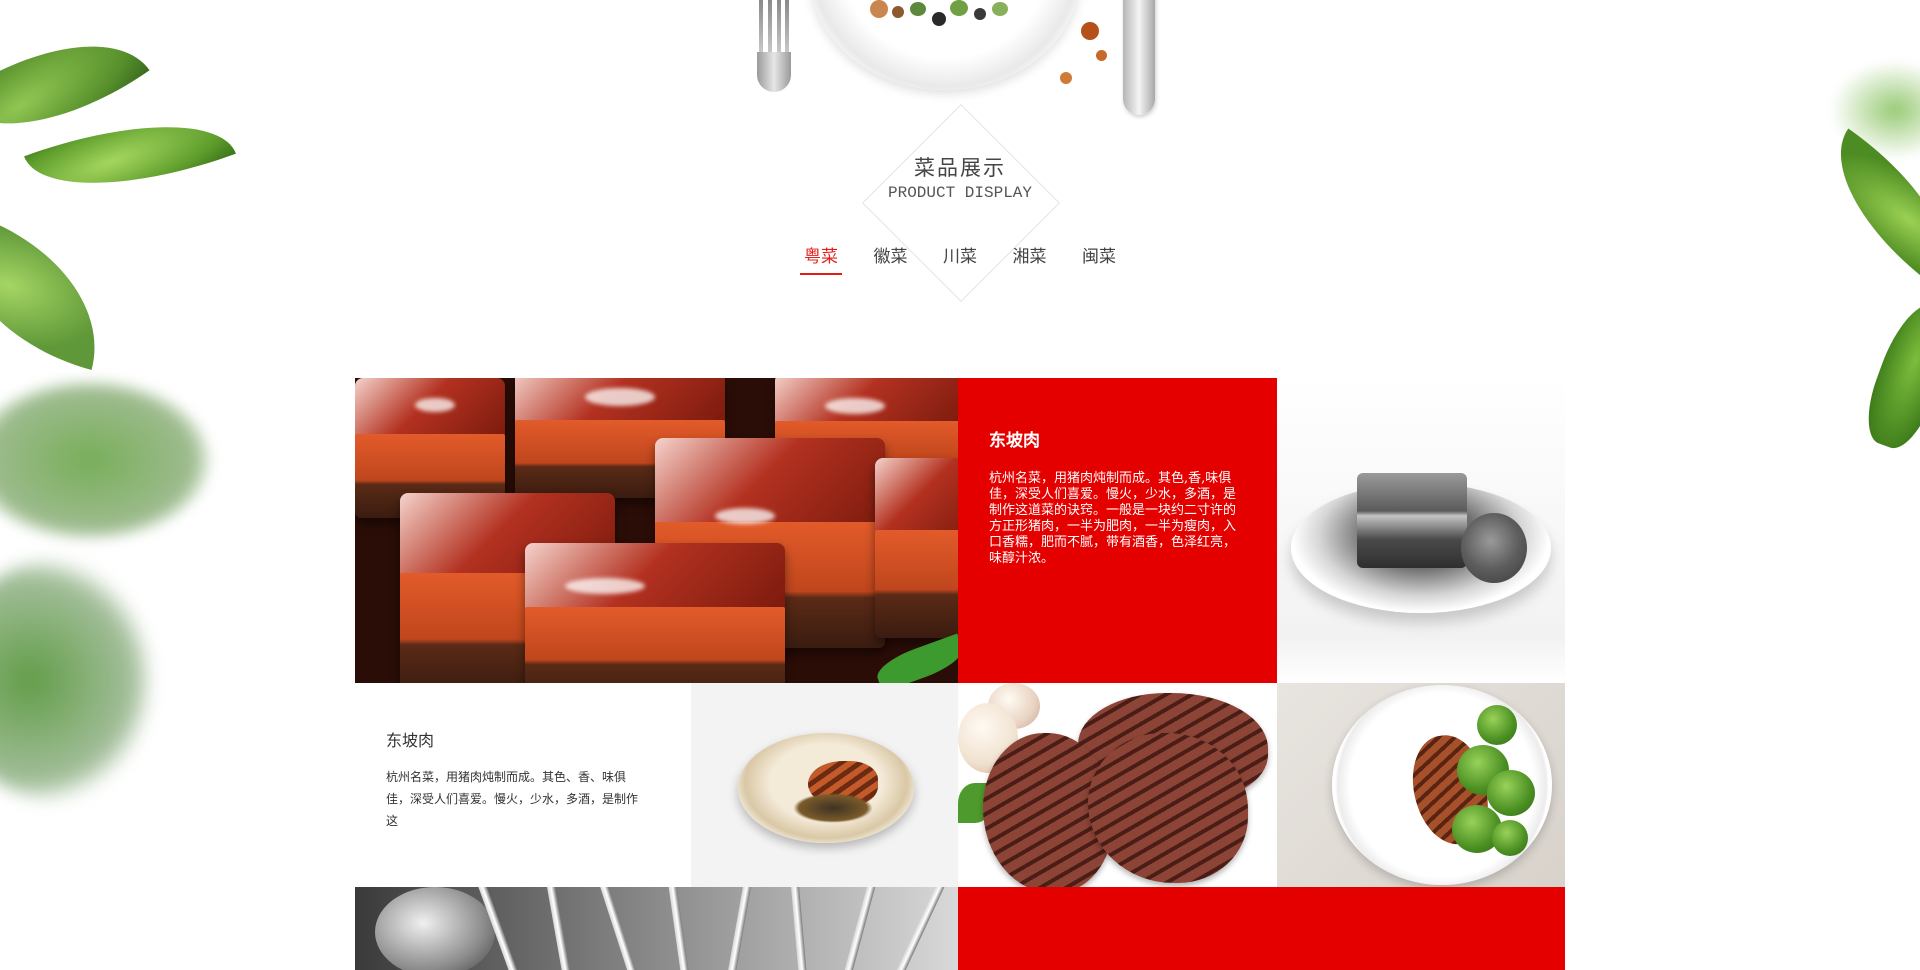  What do you see at coordinates (1421, 530) in the screenshot?
I see `bowl-dish-image` at bounding box center [1421, 530].